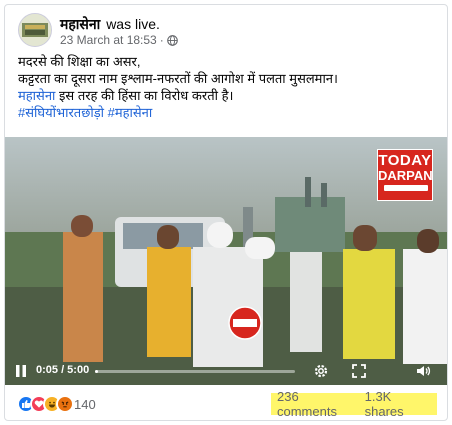 The image size is (452, 425). What do you see at coordinates (227, 404) in the screenshot?
I see `post-footer: 140 236 comments 1.3K shares` at bounding box center [227, 404].